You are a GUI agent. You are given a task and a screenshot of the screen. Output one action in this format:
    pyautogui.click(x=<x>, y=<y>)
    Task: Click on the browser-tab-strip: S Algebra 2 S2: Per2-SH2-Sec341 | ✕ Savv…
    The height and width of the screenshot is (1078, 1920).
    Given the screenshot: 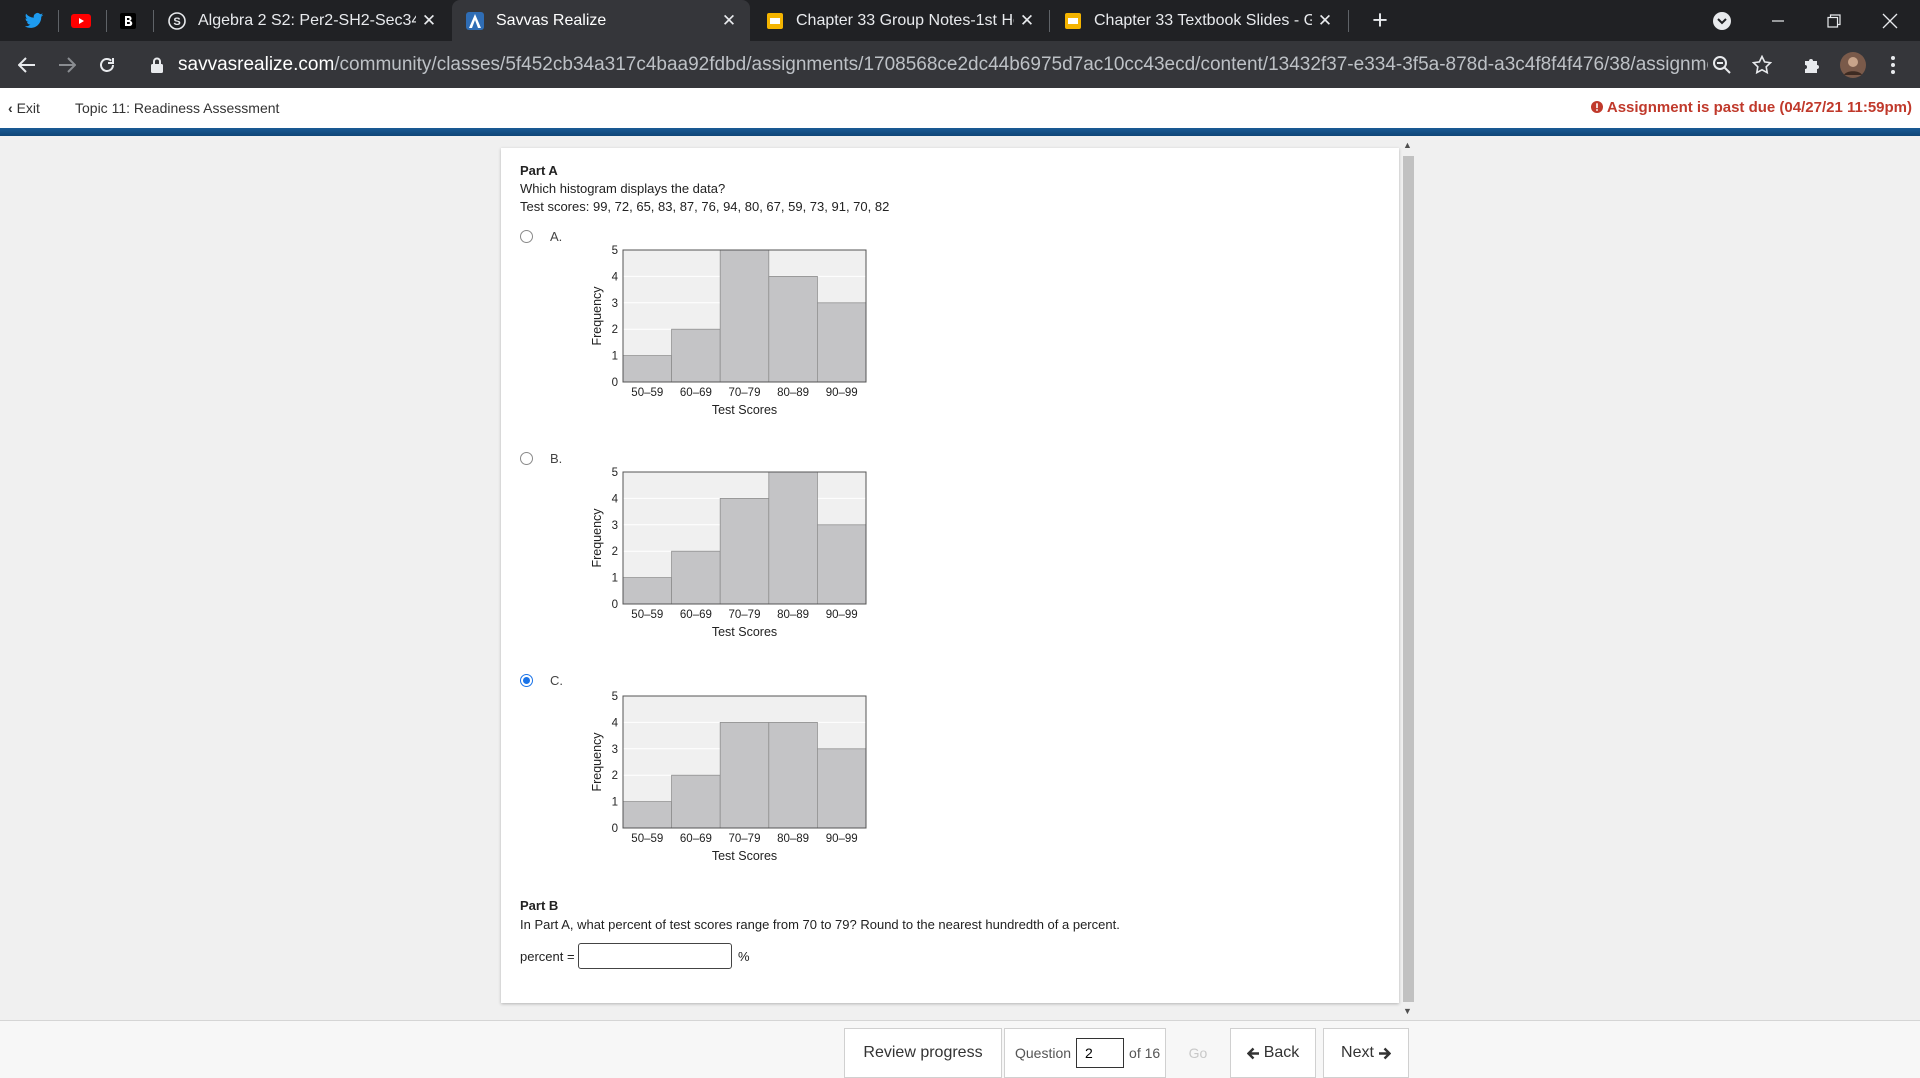 What is the action you would take?
    pyautogui.click(x=960, y=20)
    